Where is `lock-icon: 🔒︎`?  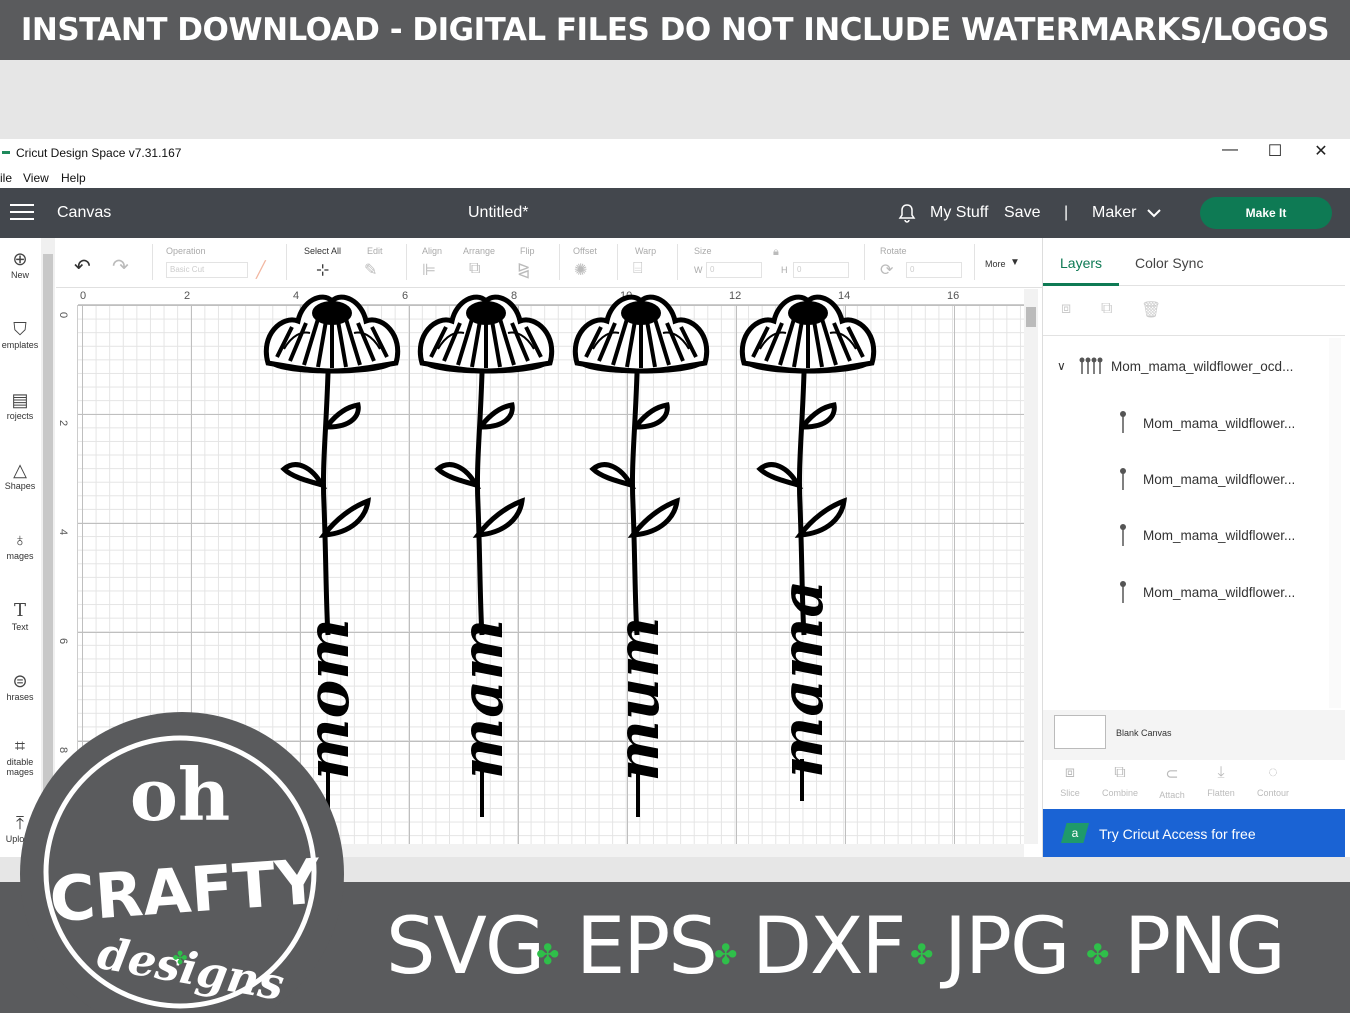
lock-icon: 🔒︎ is located at coordinates (776, 252).